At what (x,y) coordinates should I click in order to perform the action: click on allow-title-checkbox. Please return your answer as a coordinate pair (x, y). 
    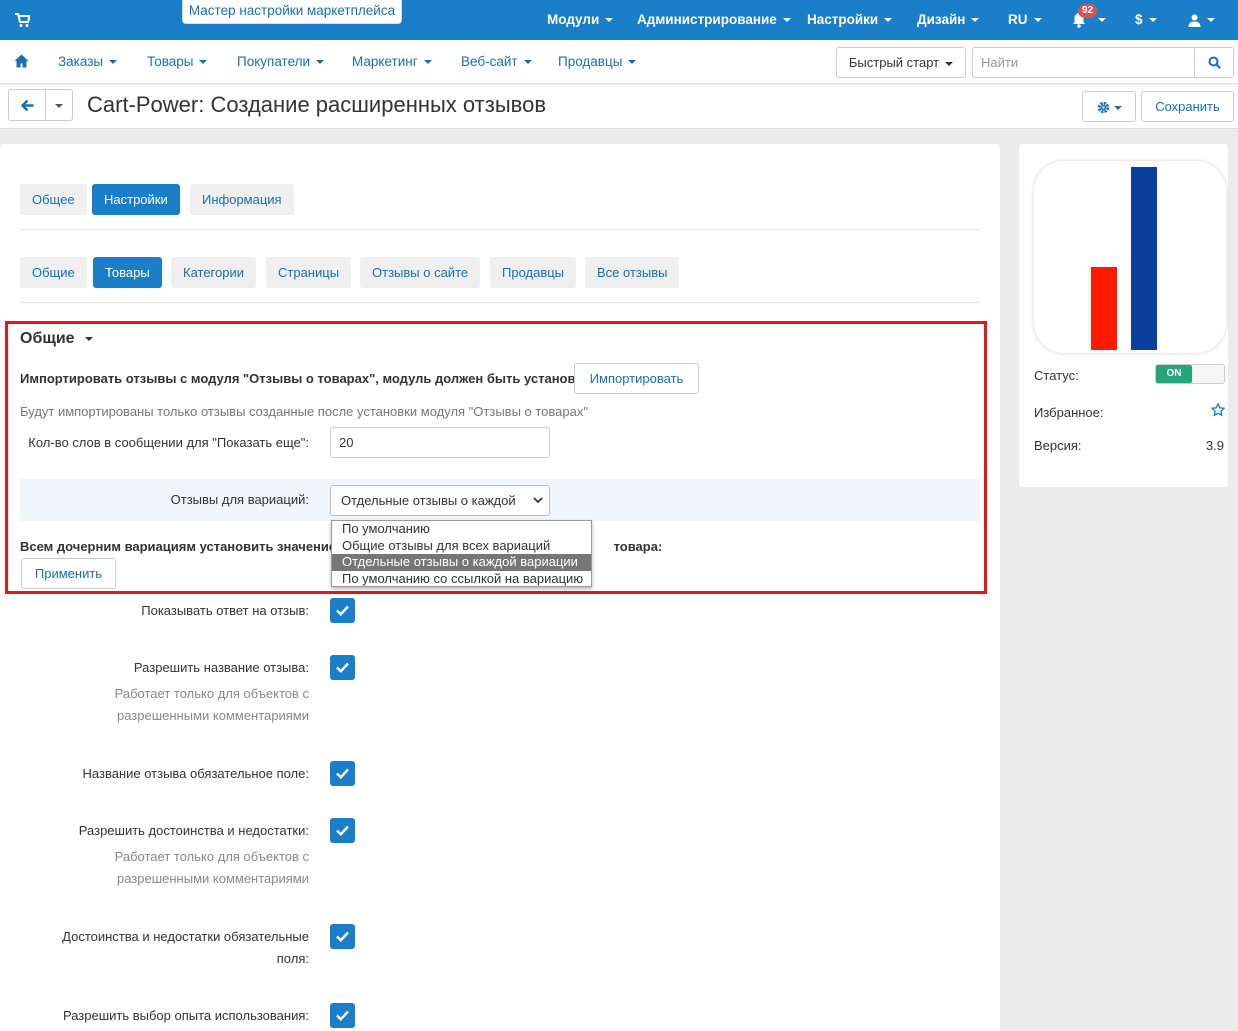
    Looking at the image, I should click on (342, 667).